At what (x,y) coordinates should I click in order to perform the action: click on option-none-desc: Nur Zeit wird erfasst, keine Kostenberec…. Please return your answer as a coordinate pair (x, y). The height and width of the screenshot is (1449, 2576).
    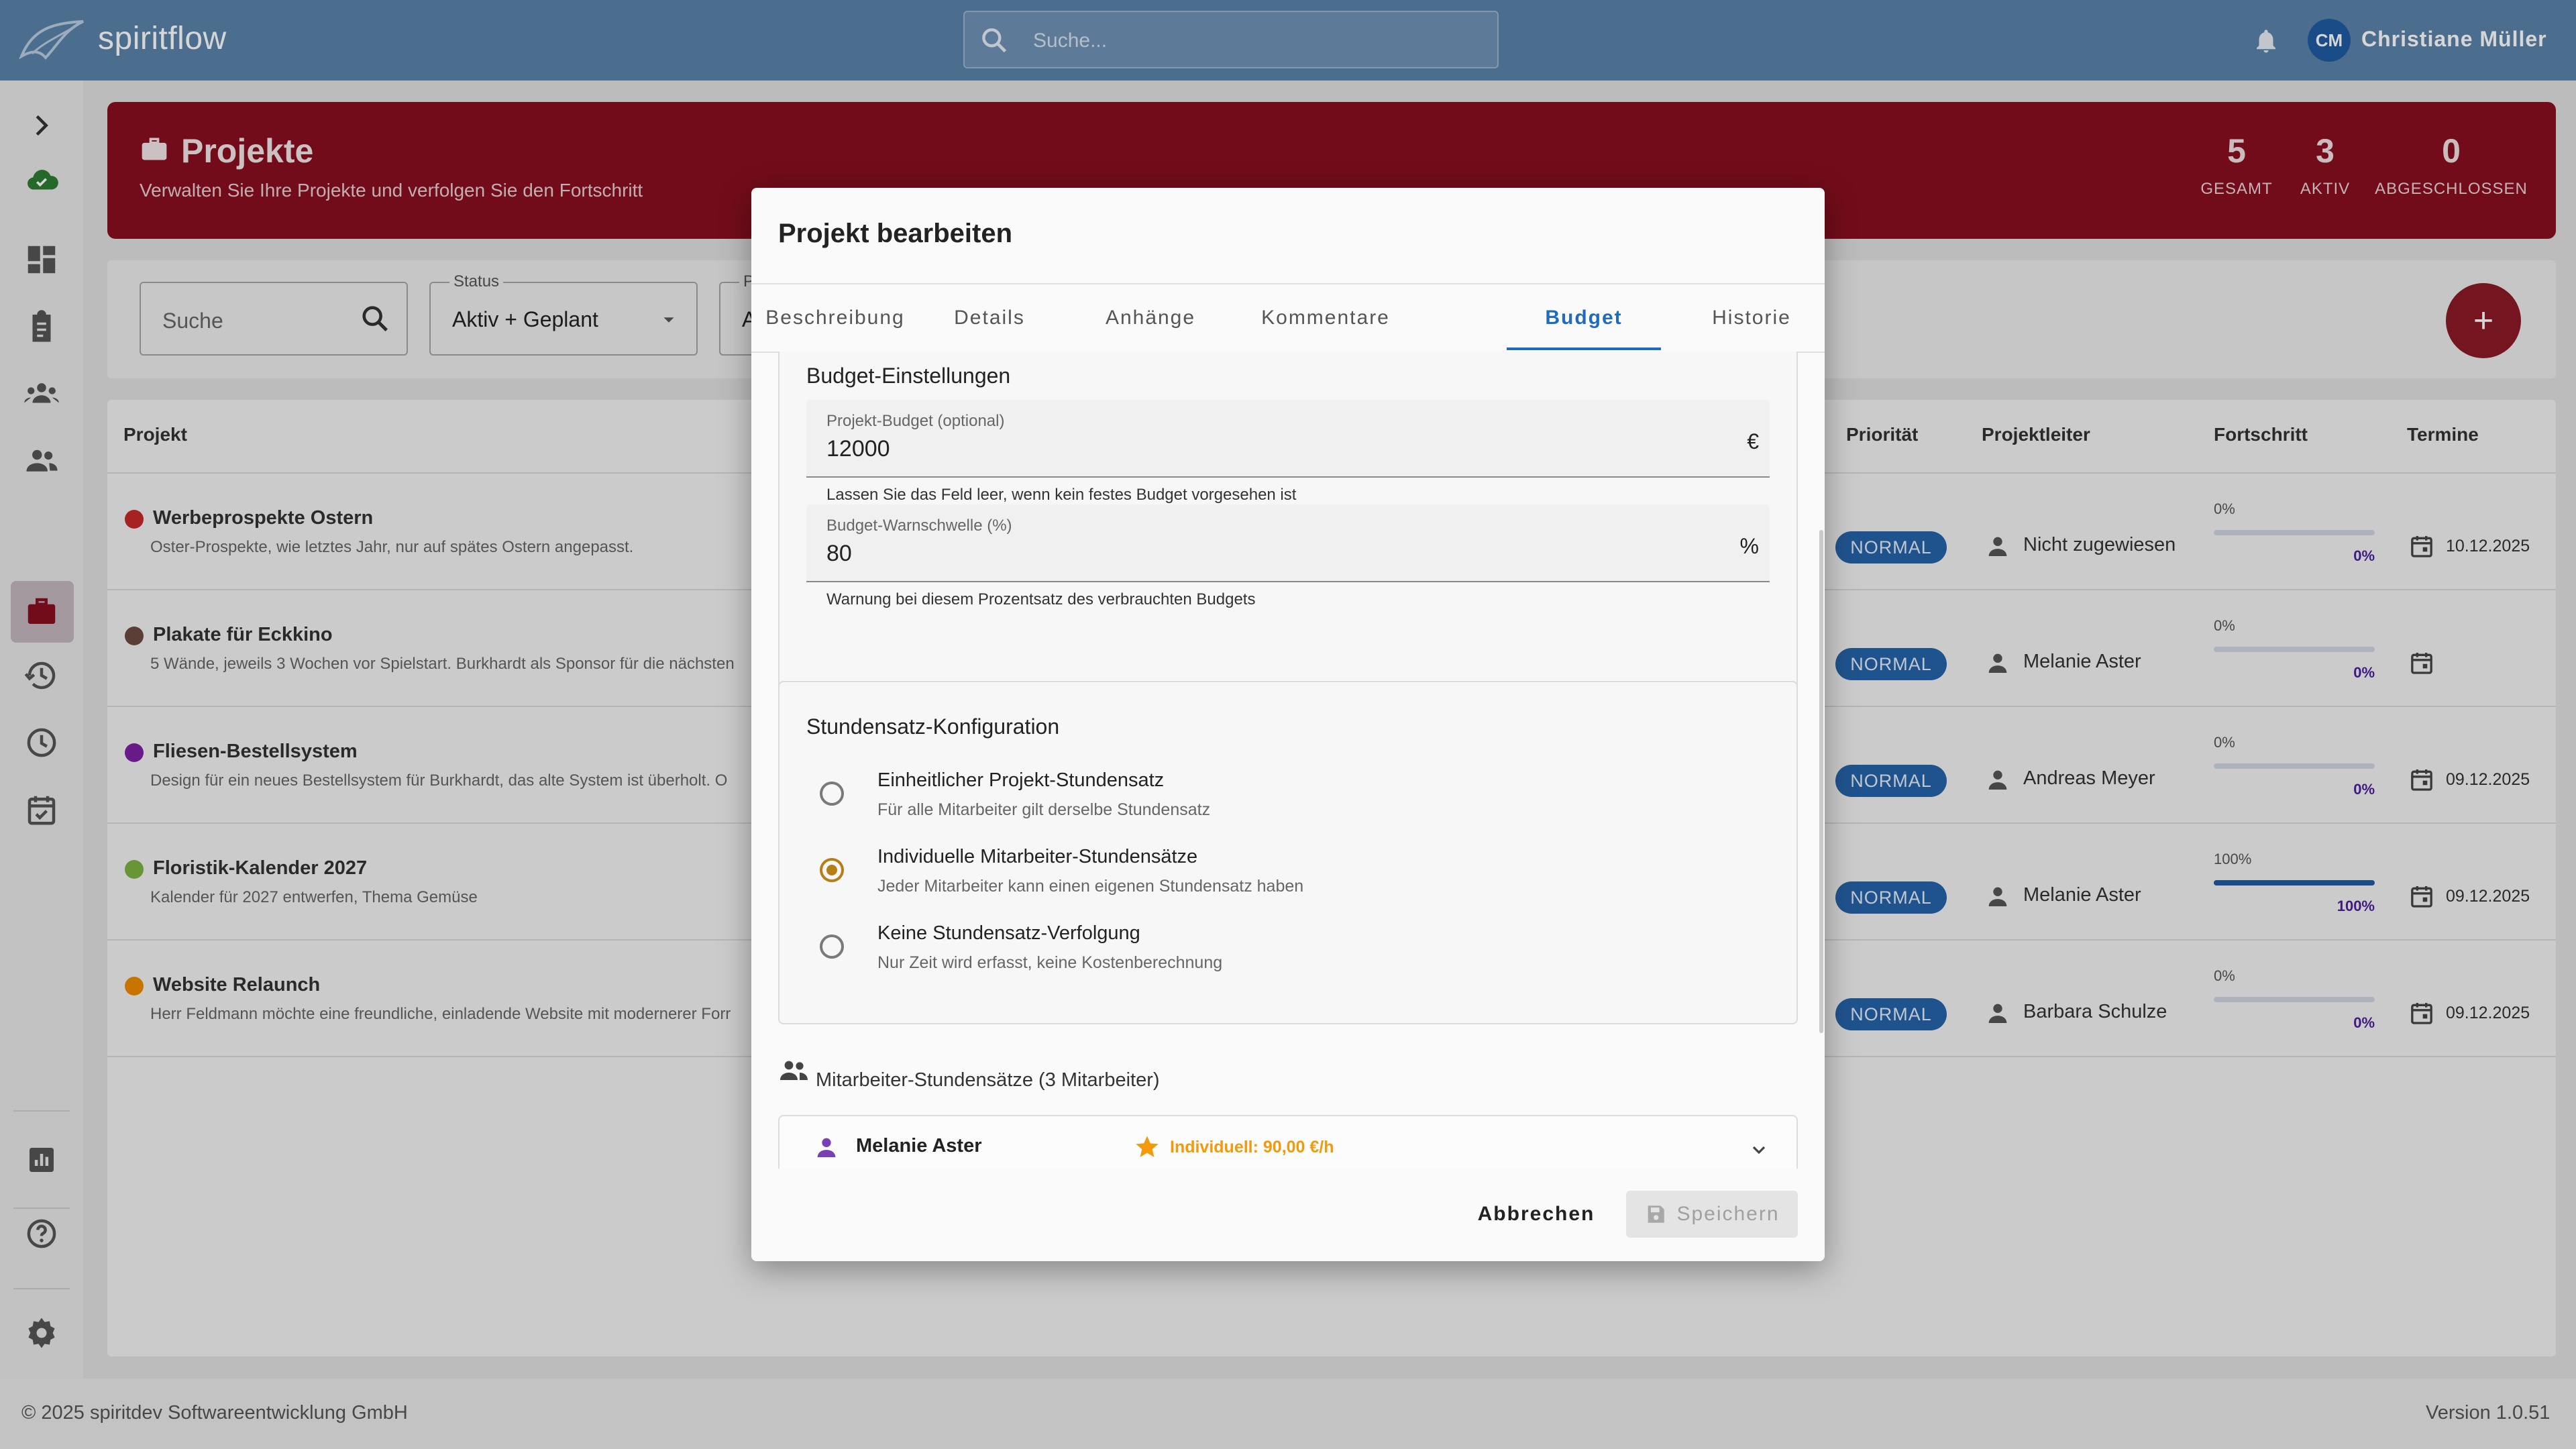
    Looking at the image, I should click on (1050, 962).